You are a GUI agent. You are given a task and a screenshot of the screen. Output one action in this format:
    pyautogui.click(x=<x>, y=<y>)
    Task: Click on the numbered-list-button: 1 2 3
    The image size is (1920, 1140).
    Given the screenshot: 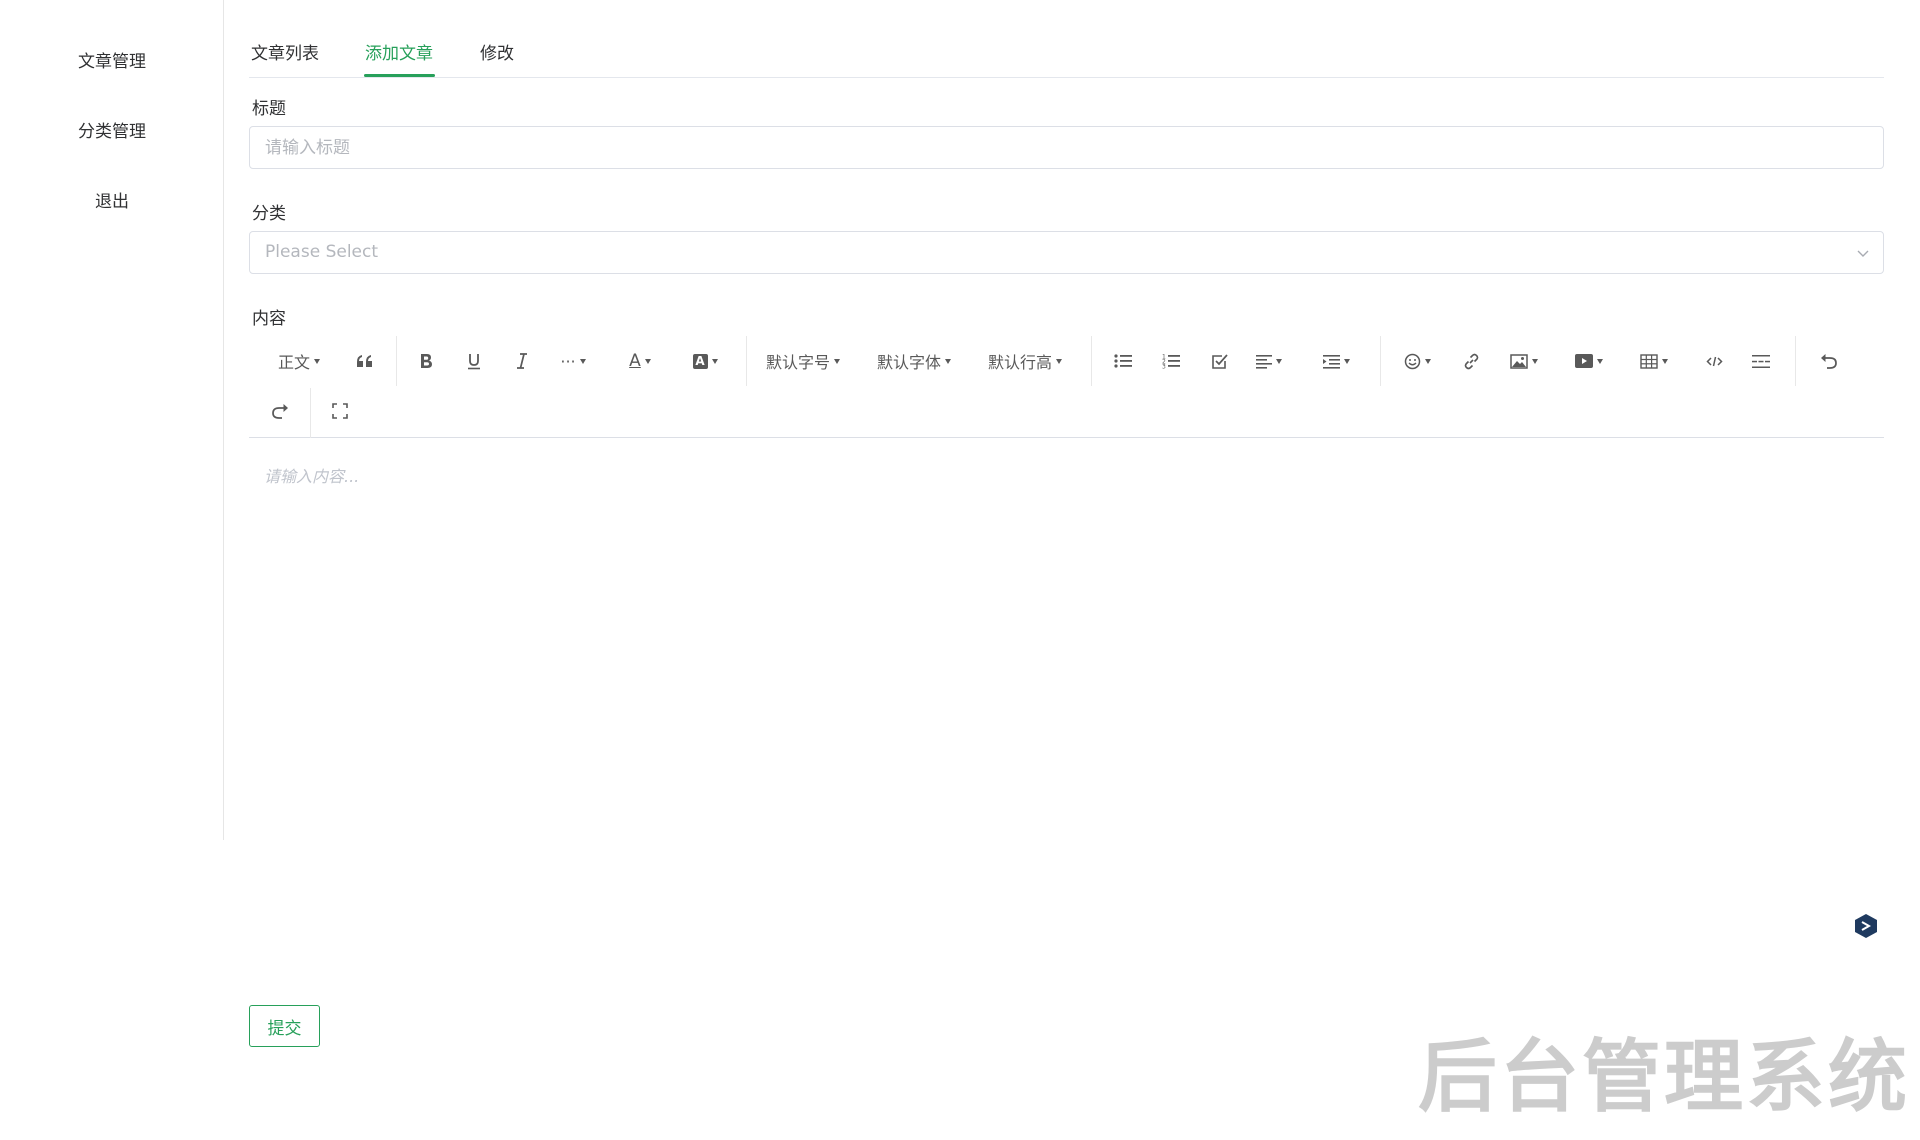 What is the action you would take?
    pyautogui.click(x=1171, y=361)
    